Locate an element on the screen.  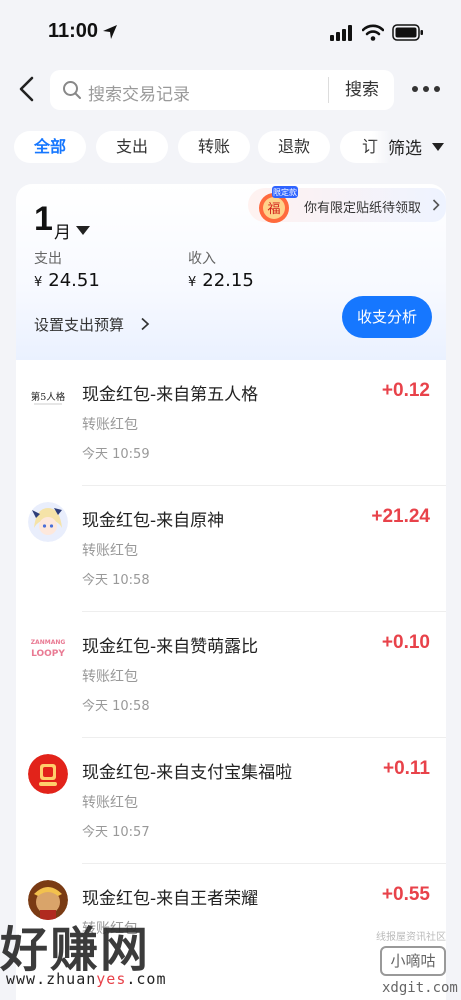
filter-chip-all: 全部 is located at coordinates (50, 147).